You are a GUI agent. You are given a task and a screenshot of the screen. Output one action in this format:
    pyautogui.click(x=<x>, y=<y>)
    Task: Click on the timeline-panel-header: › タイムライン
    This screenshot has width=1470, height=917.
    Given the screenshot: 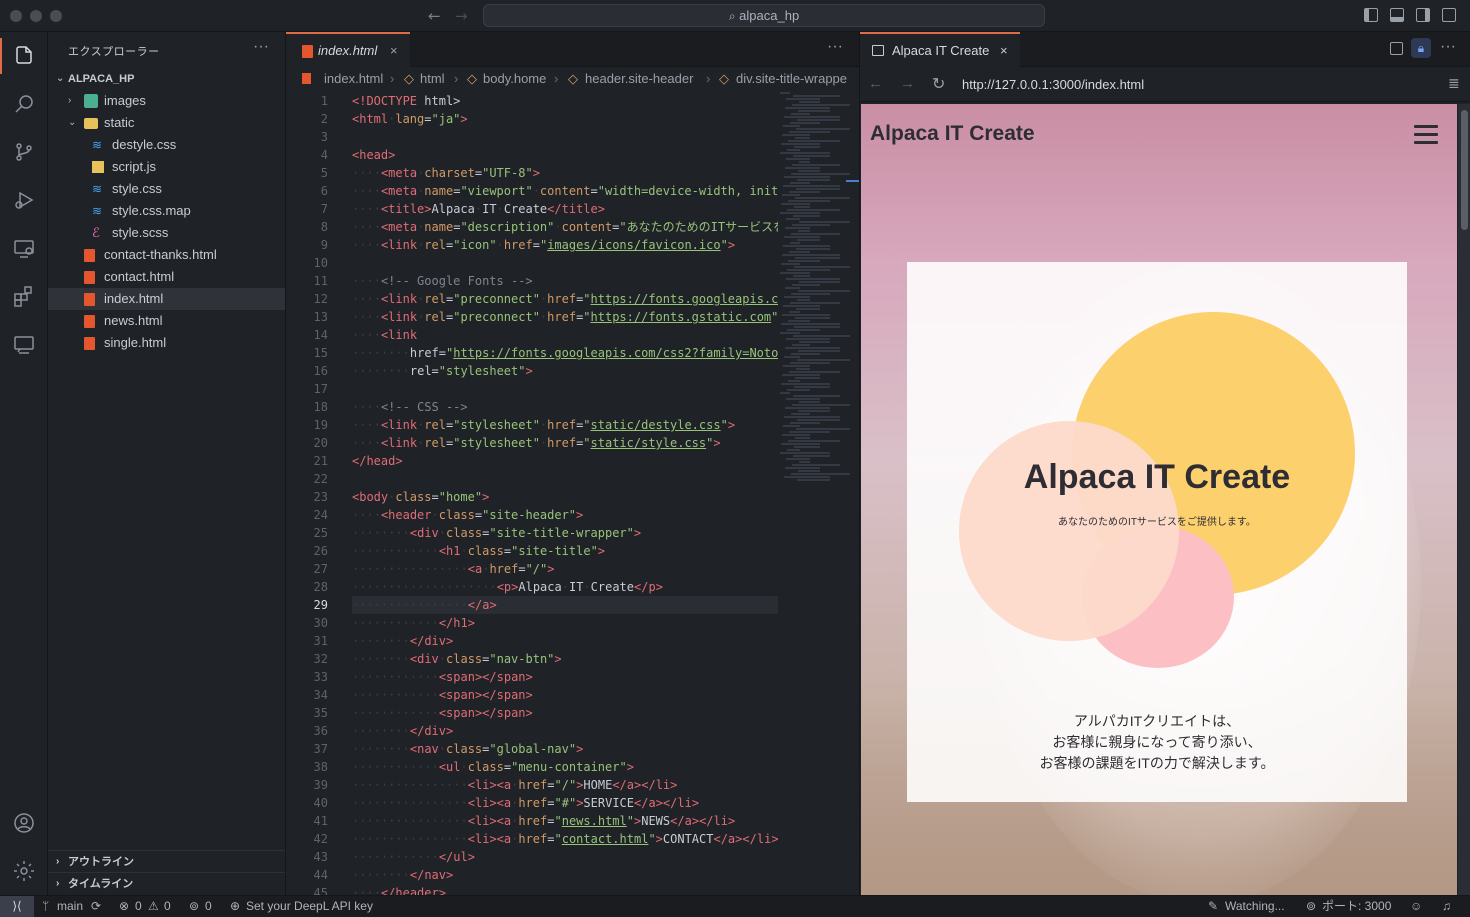 What is the action you would take?
    pyautogui.click(x=166, y=883)
    